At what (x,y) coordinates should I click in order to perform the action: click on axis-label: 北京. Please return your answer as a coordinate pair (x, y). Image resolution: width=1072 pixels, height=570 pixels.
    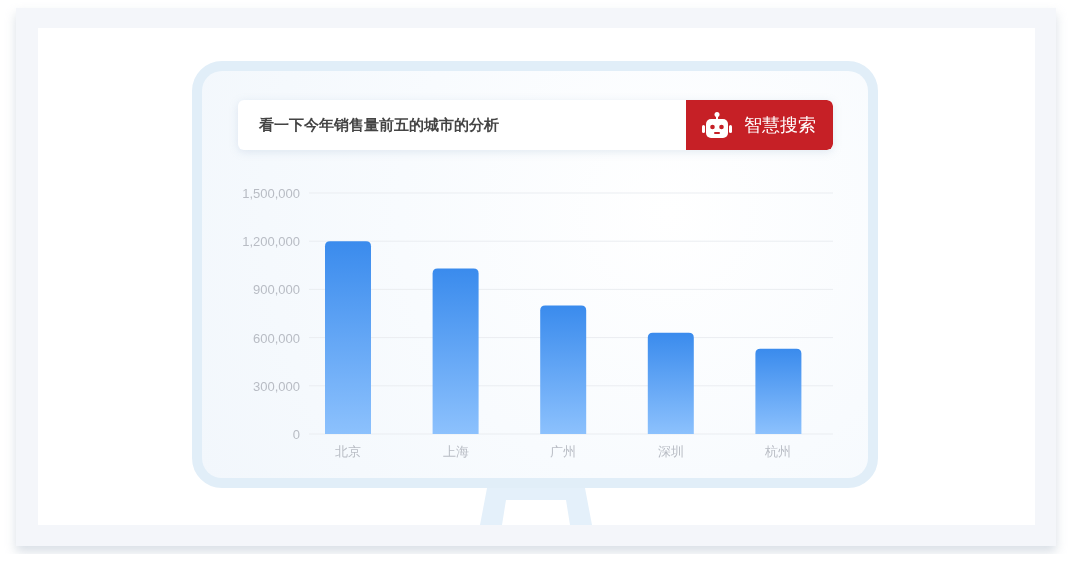
    Looking at the image, I should click on (347, 451).